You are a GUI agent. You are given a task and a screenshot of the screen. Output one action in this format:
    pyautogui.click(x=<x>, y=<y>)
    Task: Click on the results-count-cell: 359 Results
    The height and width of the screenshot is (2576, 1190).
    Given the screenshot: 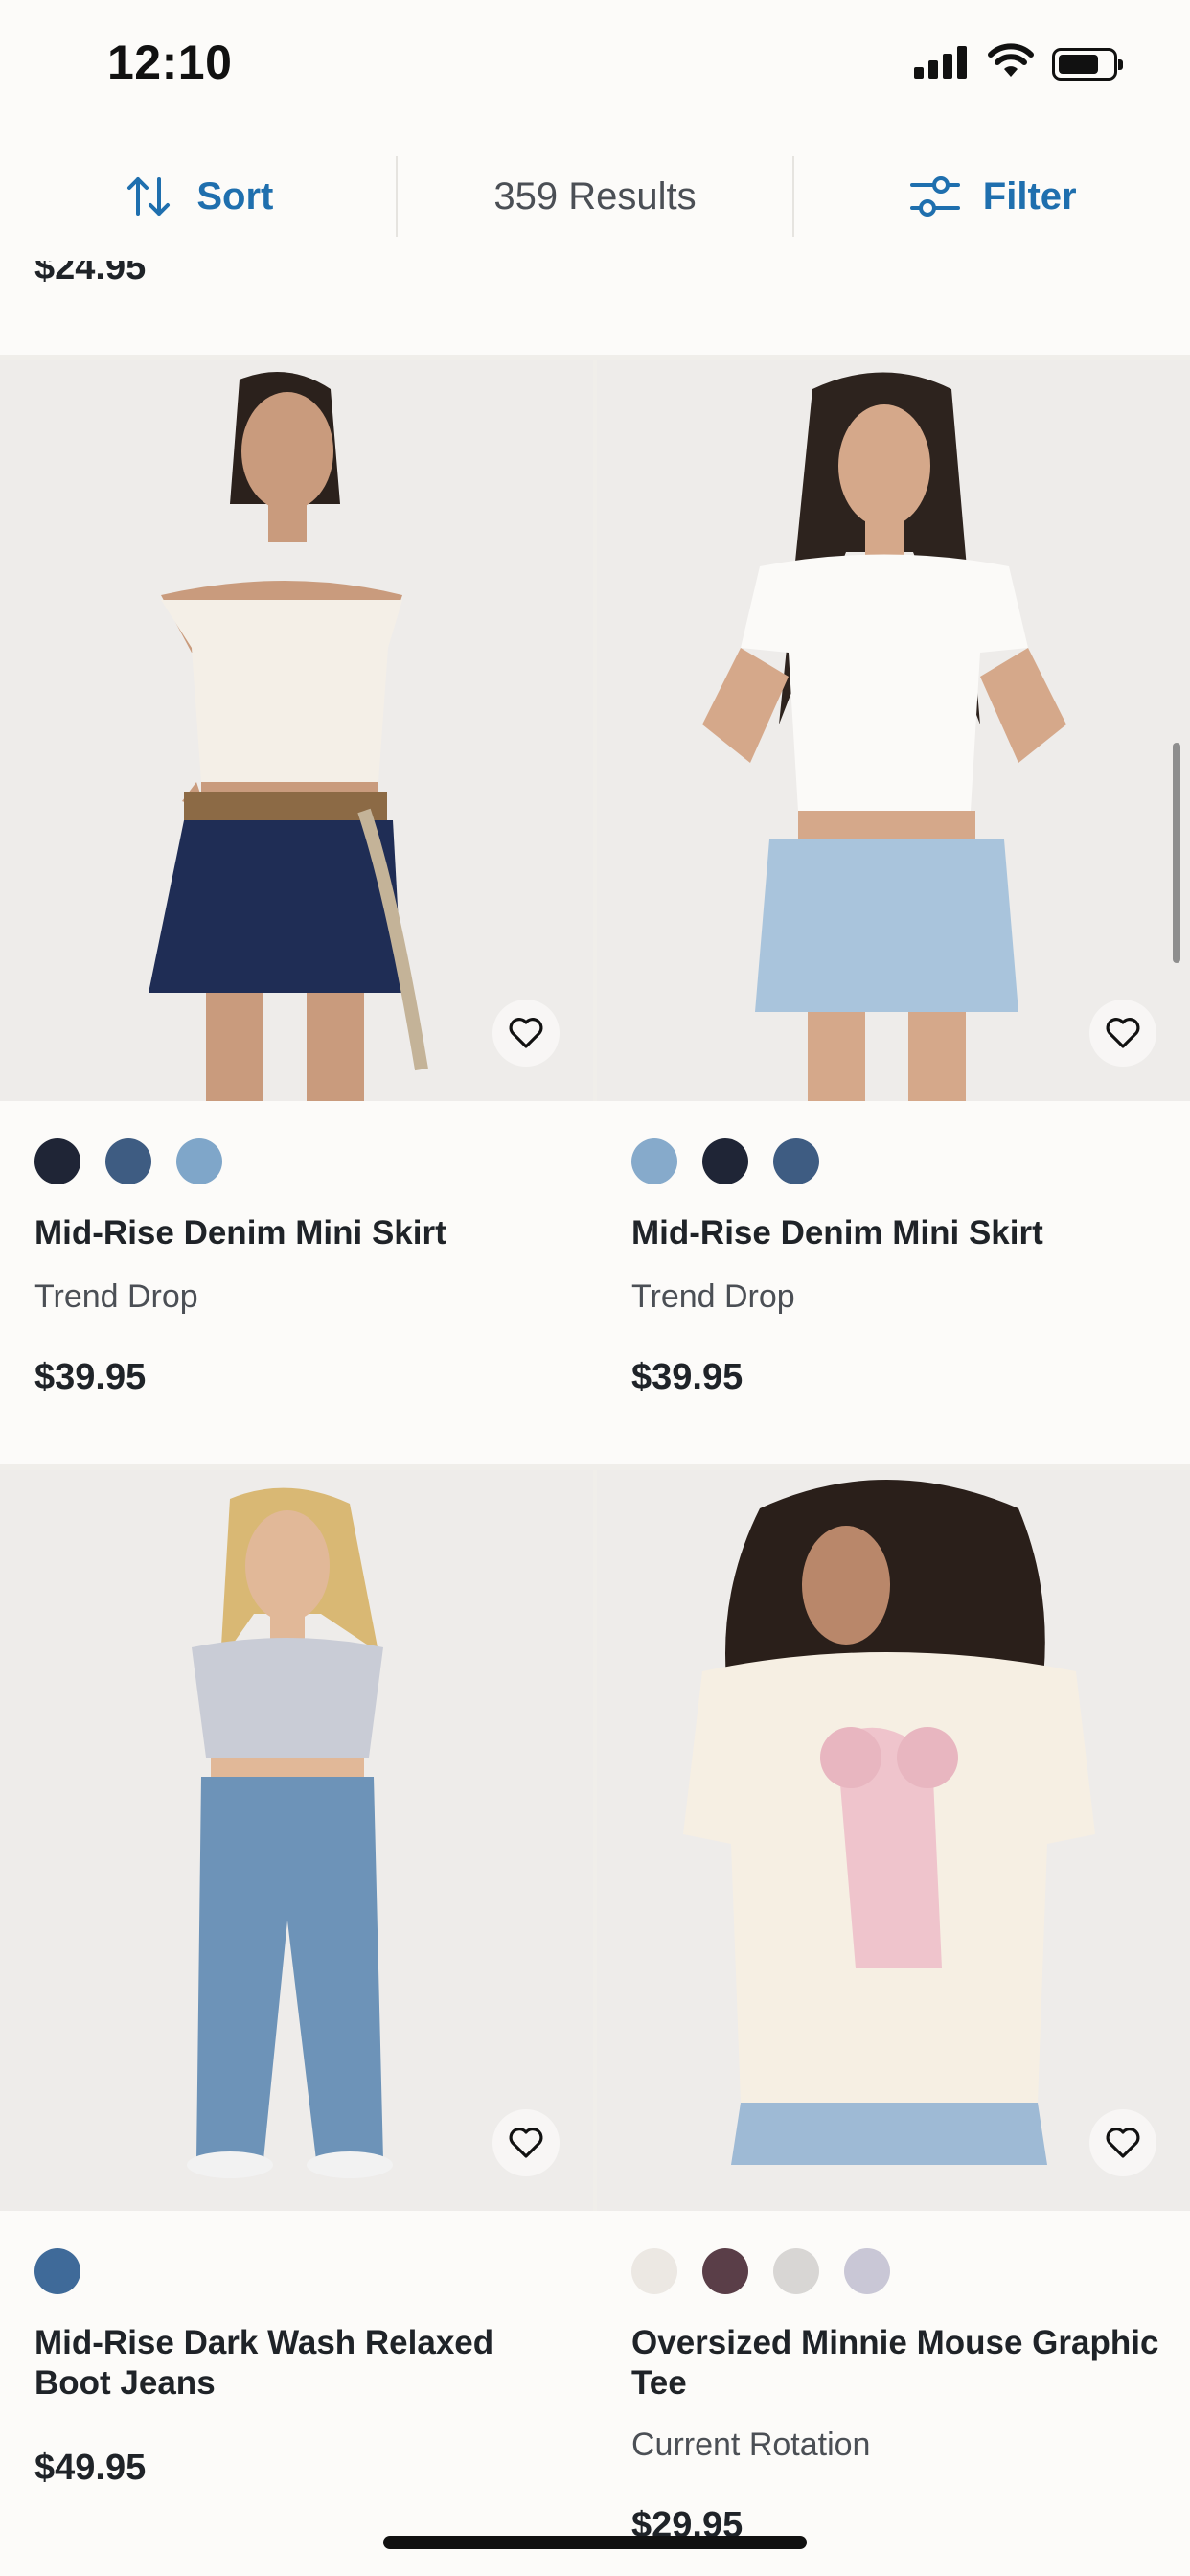 What is the action you would take?
    pyautogui.click(x=595, y=196)
    